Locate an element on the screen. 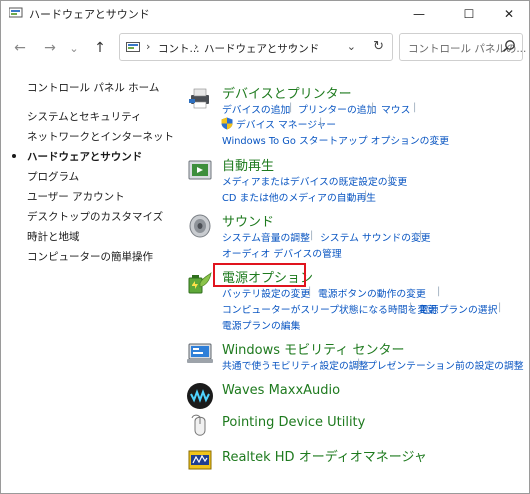 This screenshot has width=530, height=494. minimize-icon: — is located at coordinates (419, 14).